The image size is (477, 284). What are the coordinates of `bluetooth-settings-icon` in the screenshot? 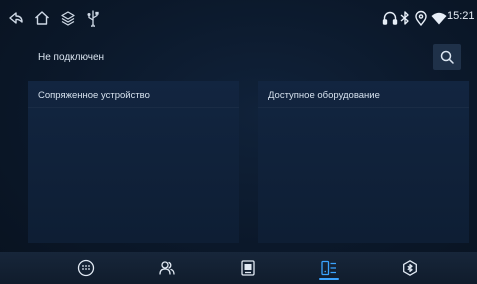 It's located at (410, 268).